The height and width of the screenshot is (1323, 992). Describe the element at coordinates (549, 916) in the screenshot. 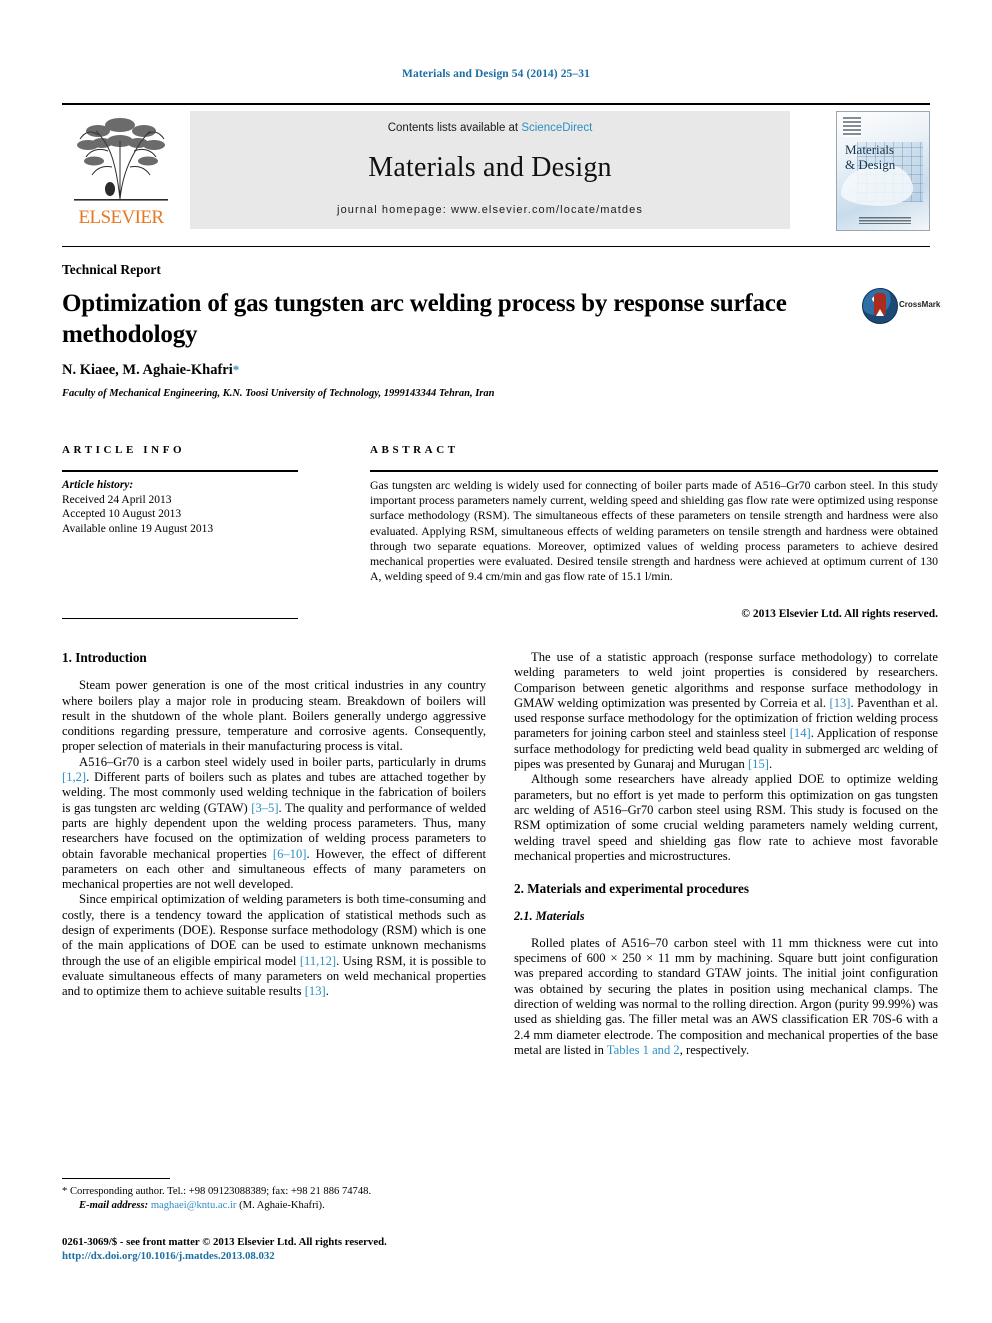

I see `subsection-heading-materials: 2.1. Materials` at that location.